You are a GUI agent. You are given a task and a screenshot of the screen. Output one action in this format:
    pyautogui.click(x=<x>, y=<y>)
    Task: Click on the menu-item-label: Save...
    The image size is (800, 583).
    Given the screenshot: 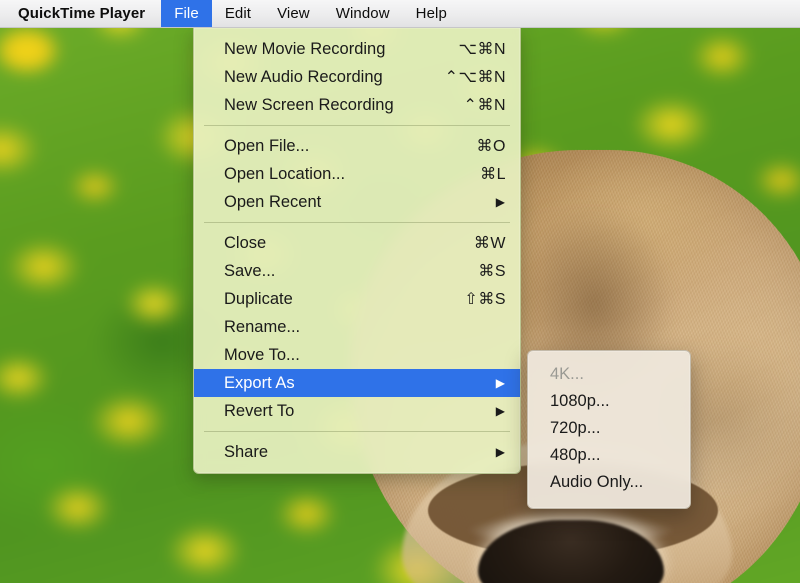 What is the action you would take?
    pyautogui.click(x=250, y=270)
    